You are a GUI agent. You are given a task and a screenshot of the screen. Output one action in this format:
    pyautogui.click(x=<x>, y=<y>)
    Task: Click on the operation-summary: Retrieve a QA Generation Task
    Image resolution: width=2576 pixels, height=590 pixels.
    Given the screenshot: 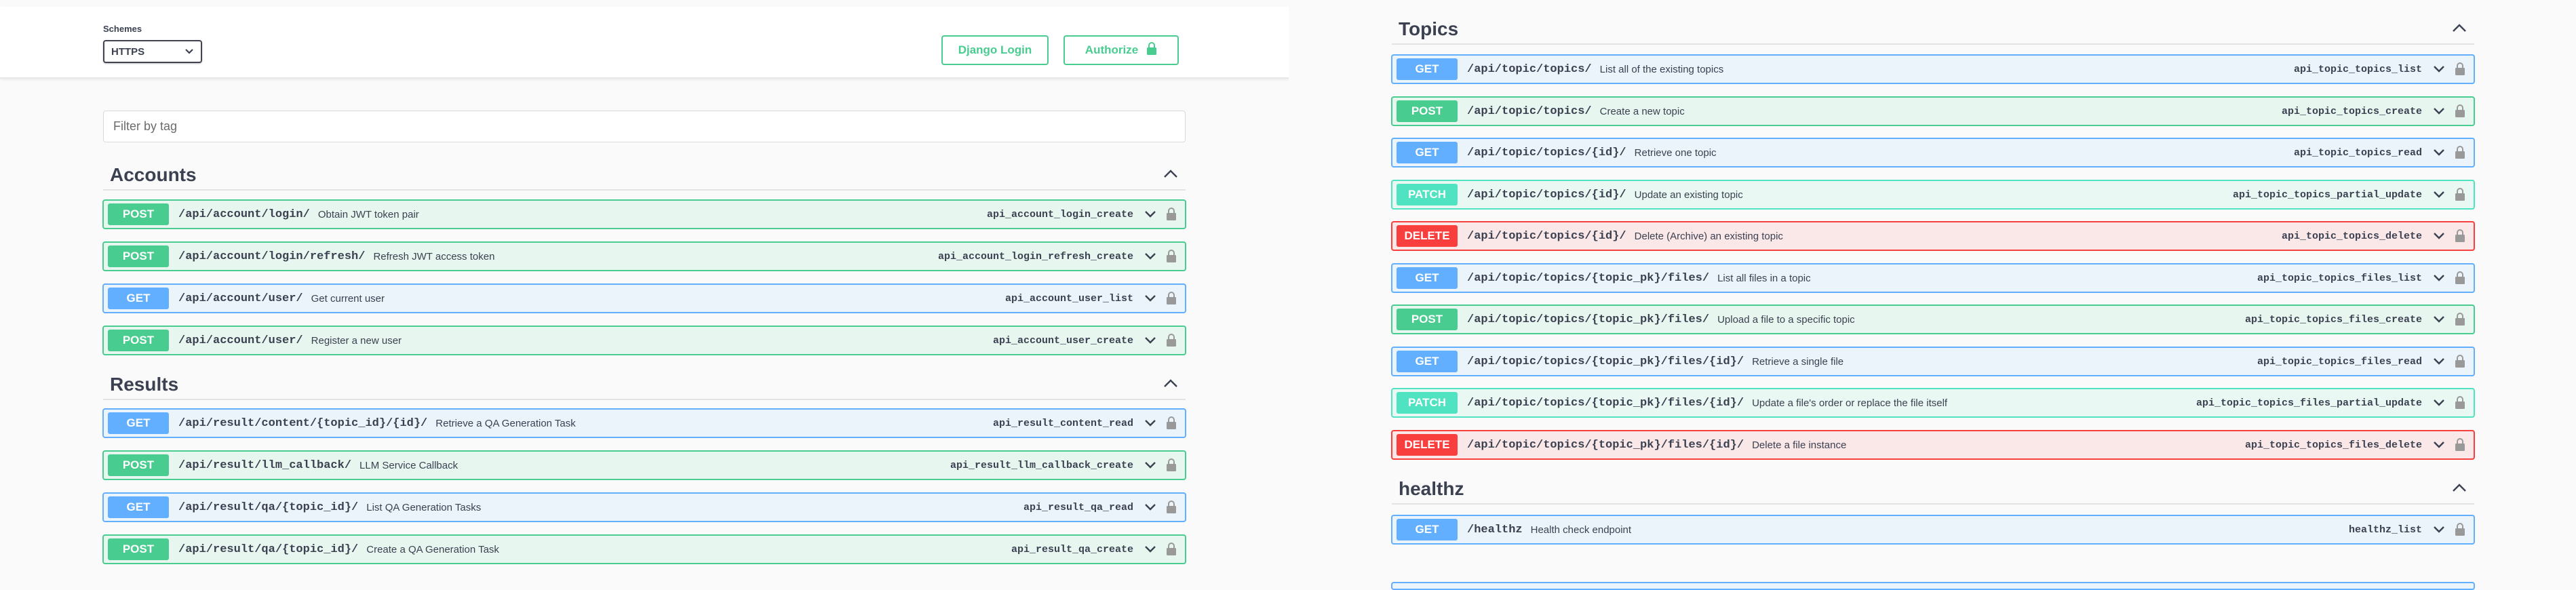 What is the action you would take?
    pyautogui.click(x=505, y=423)
    